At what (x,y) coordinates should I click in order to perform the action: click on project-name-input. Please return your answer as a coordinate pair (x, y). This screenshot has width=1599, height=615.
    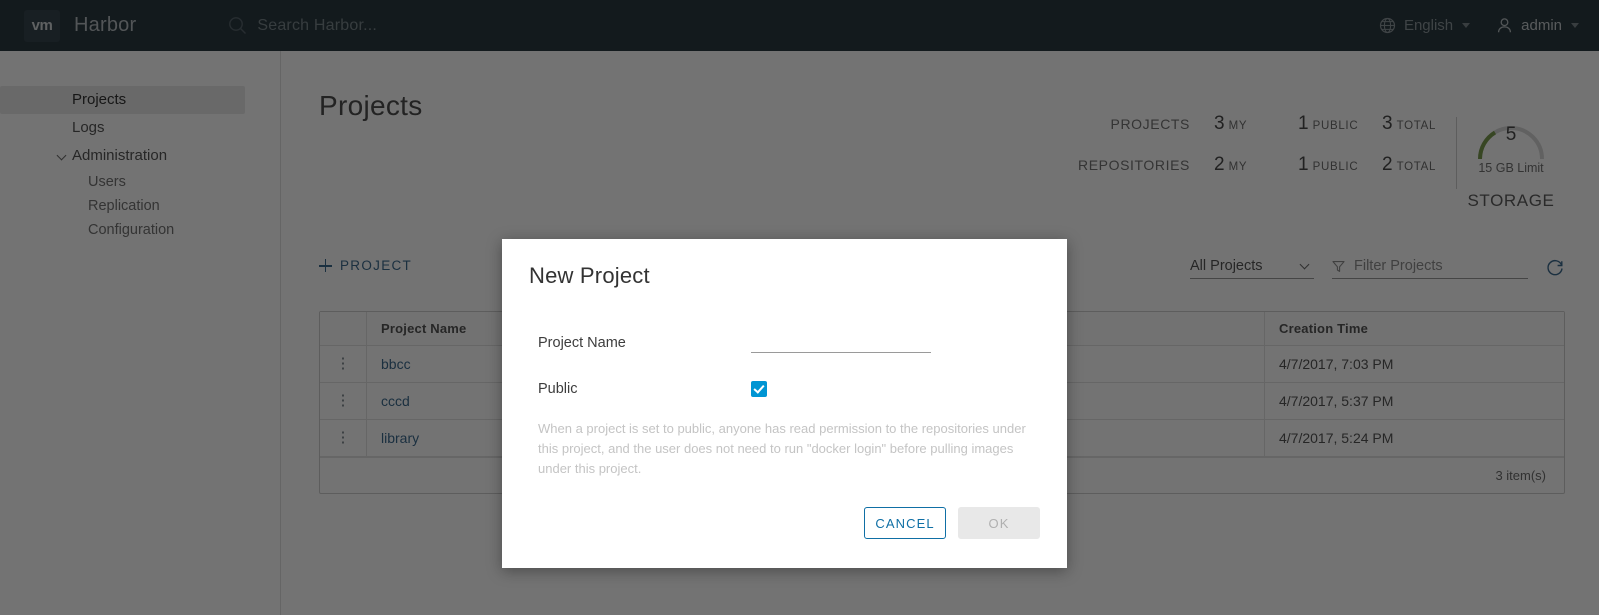
    Looking at the image, I should click on (841, 342).